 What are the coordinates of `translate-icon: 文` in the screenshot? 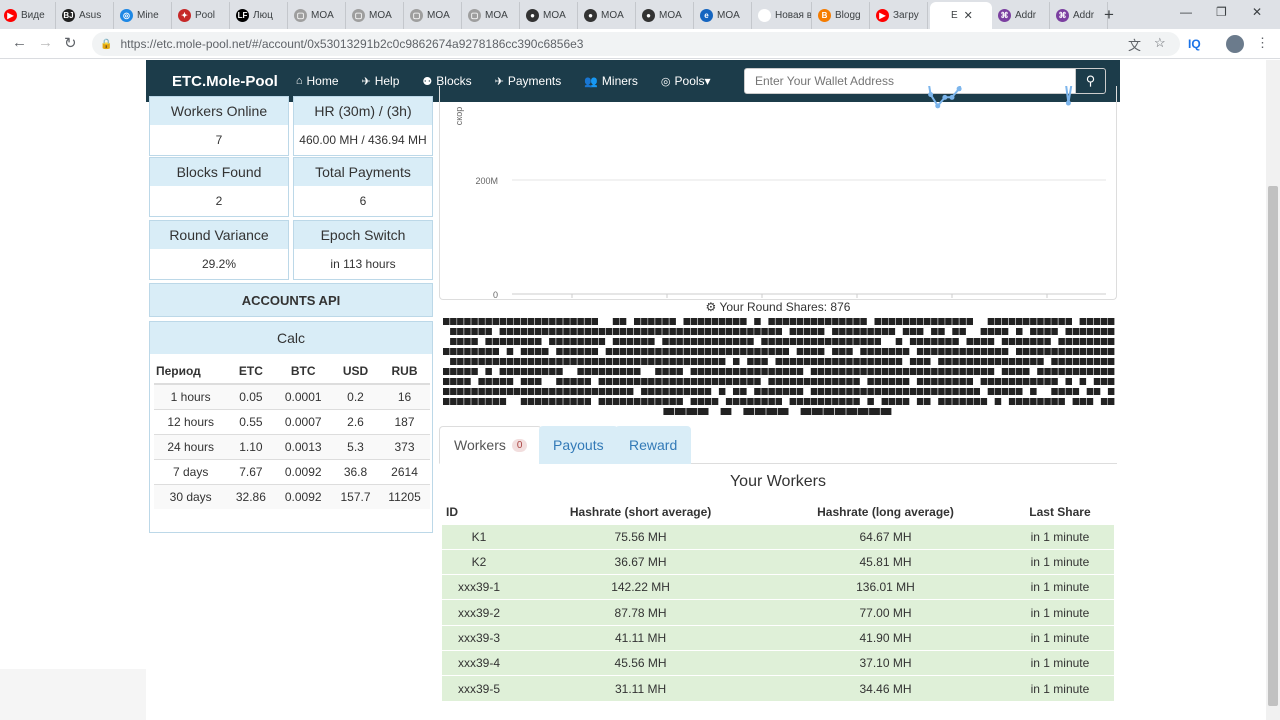 It's located at (1134, 44).